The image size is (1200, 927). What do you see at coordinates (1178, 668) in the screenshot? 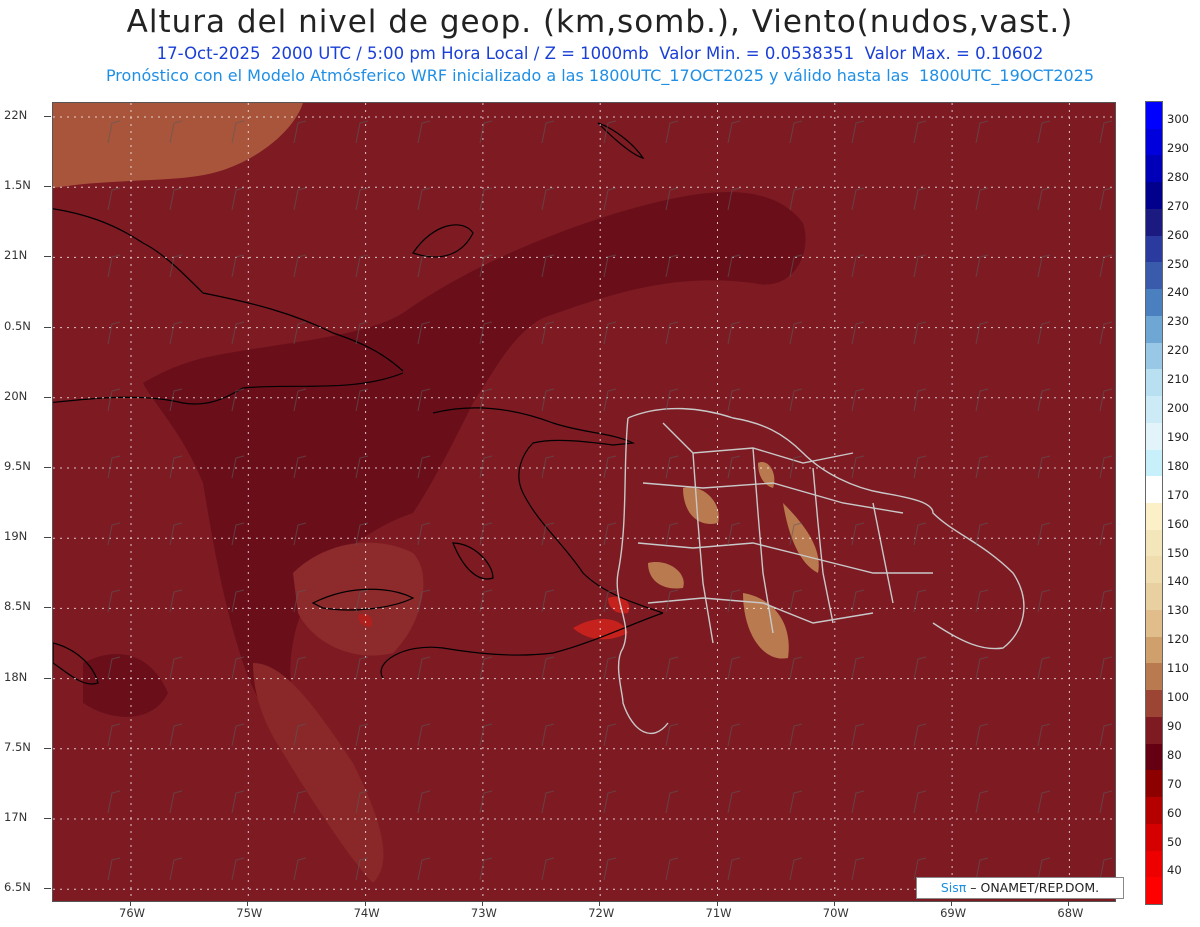
I see `colorbar-label: 110` at bounding box center [1178, 668].